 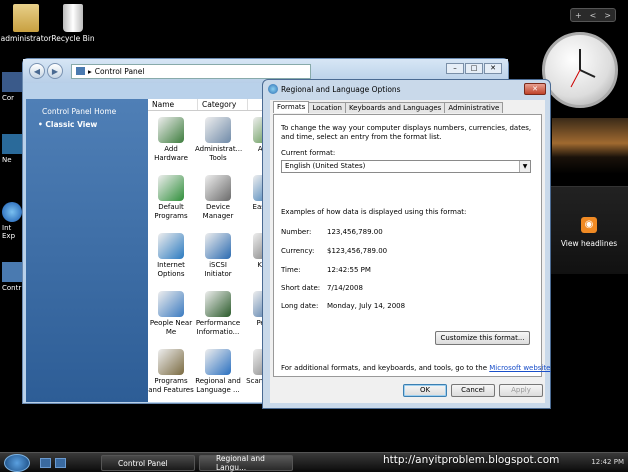 I want to click on control-panel-item: Default Programs, so click(x=171, y=198).